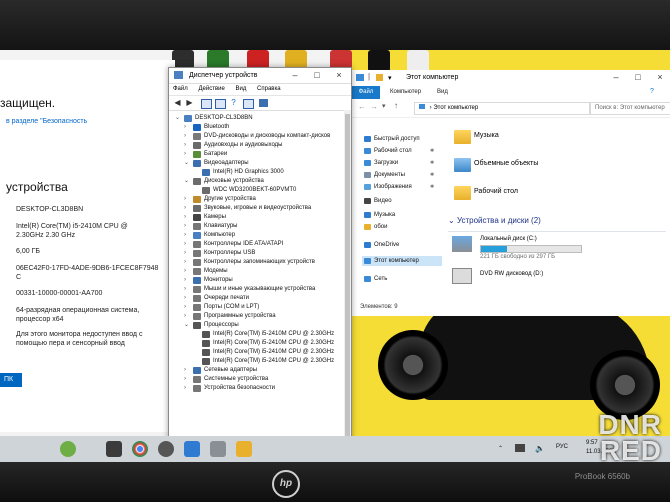 Image resolution: width=670 pixels, height=502 pixels. What do you see at coordinates (402, 139) in the screenshot?
I see `nav-item: Быстрый доступ` at bounding box center [402, 139].